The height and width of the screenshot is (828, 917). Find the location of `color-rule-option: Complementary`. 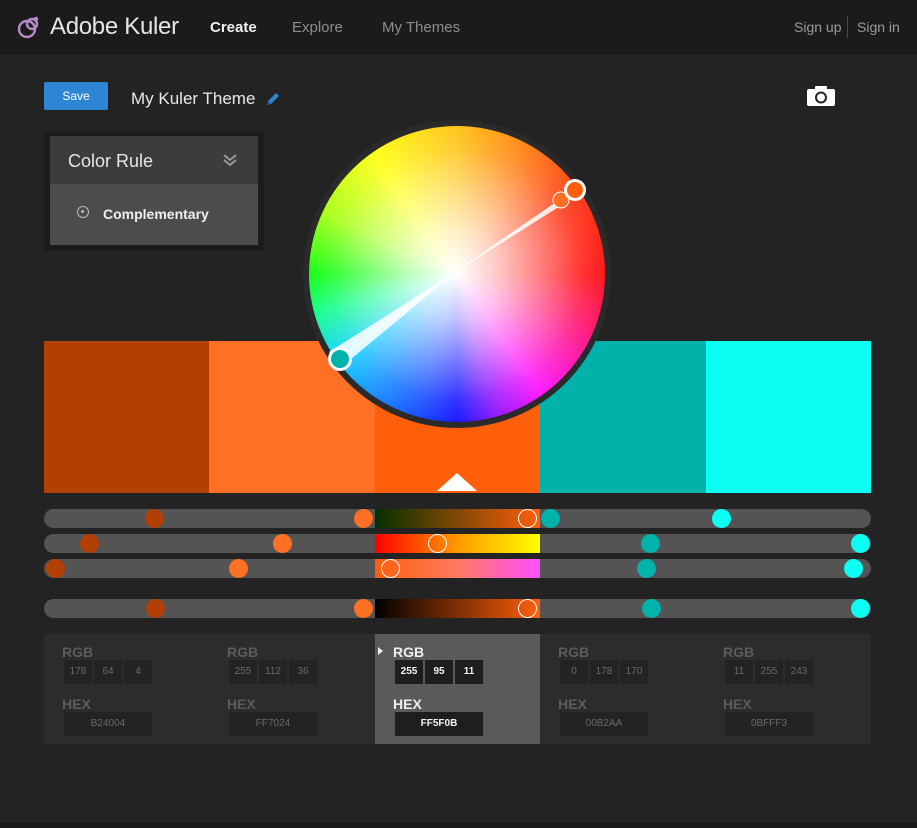

color-rule-option: Complementary is located at coordinates (154, 214).